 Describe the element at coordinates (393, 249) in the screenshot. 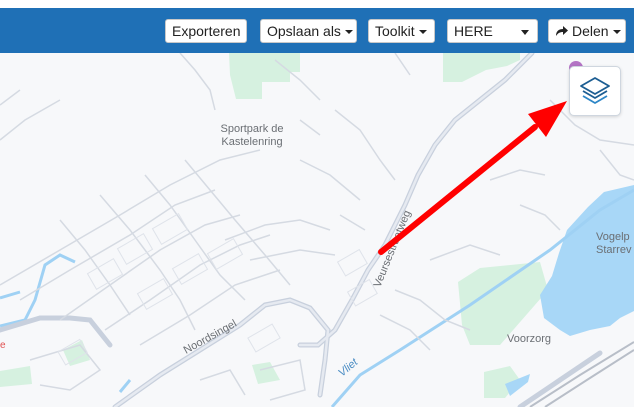

I see `map-label-veursestraatweg: Veursestraatweg` at that location.